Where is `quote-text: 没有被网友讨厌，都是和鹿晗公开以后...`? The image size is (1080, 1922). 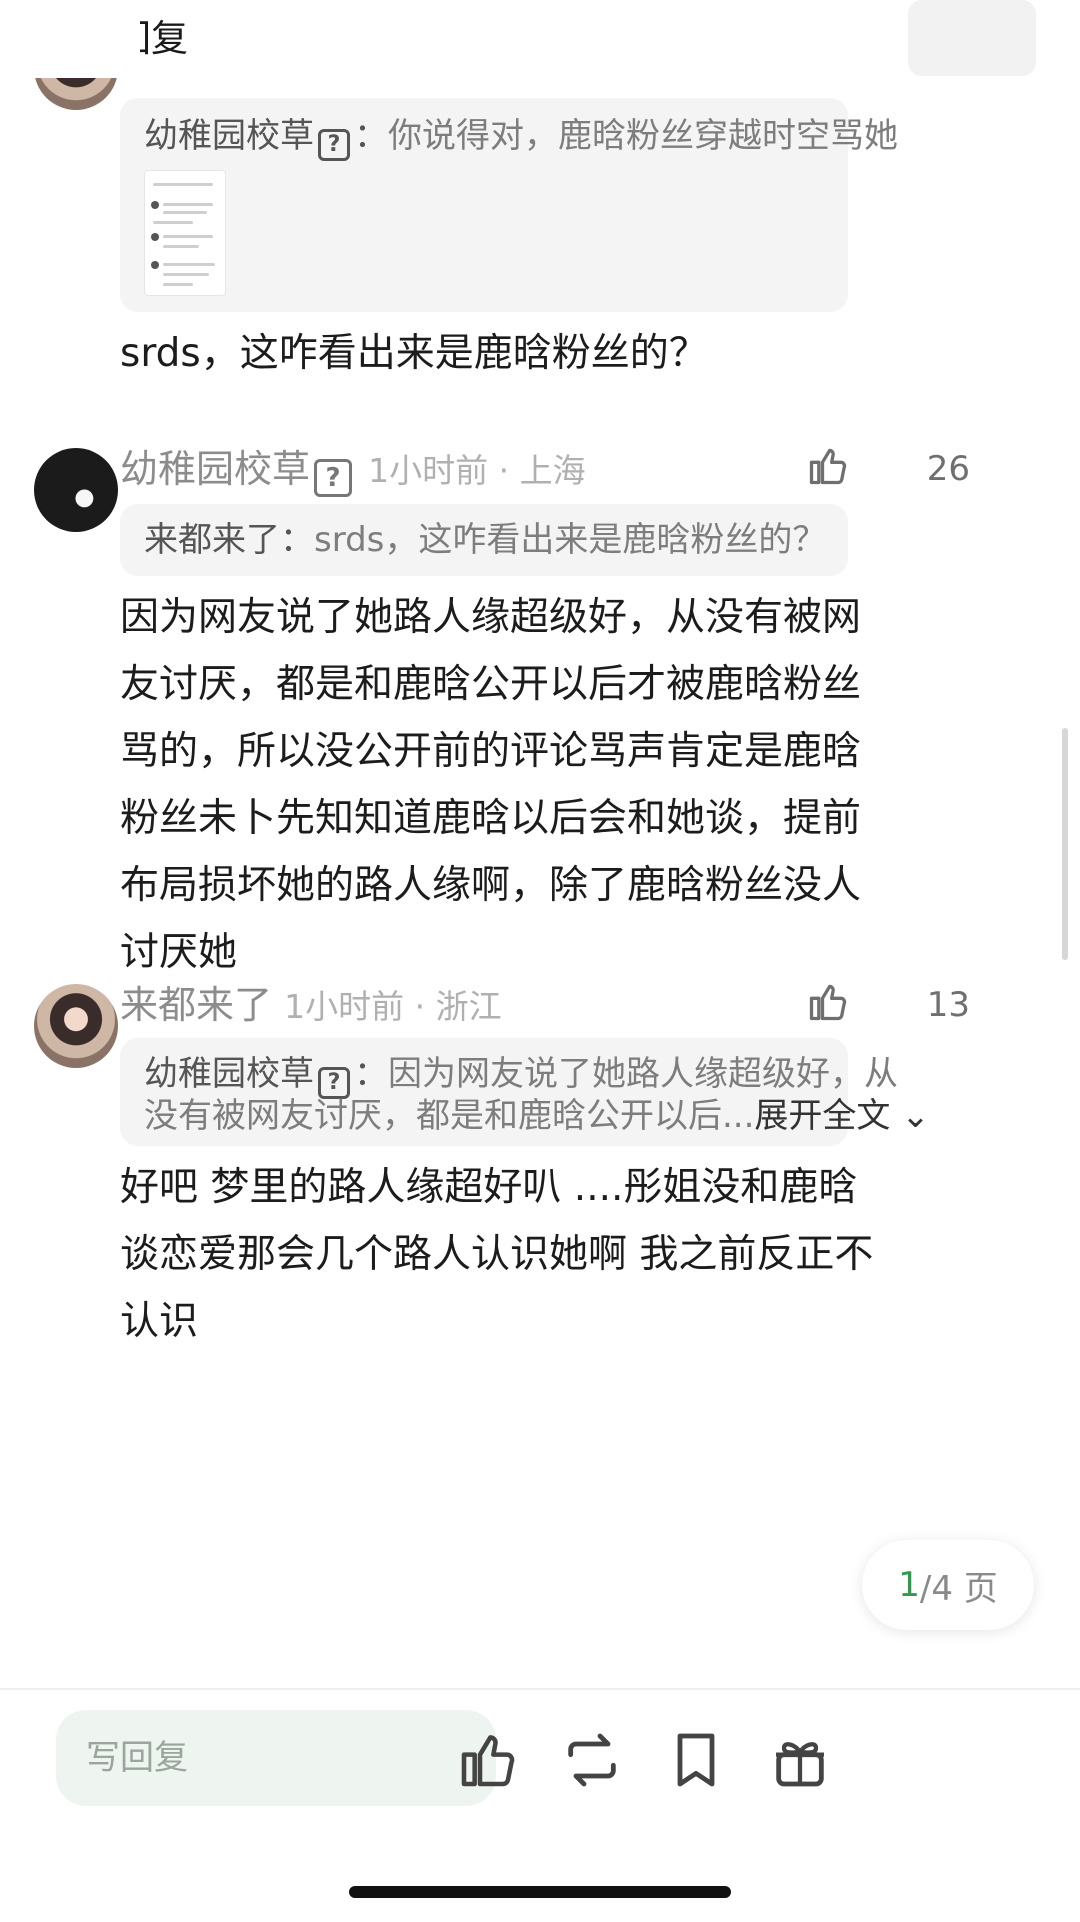 quote-text: 没有被网友讨厌，都是和鹿晗公开以后... is located at coordinates (449, 1116).